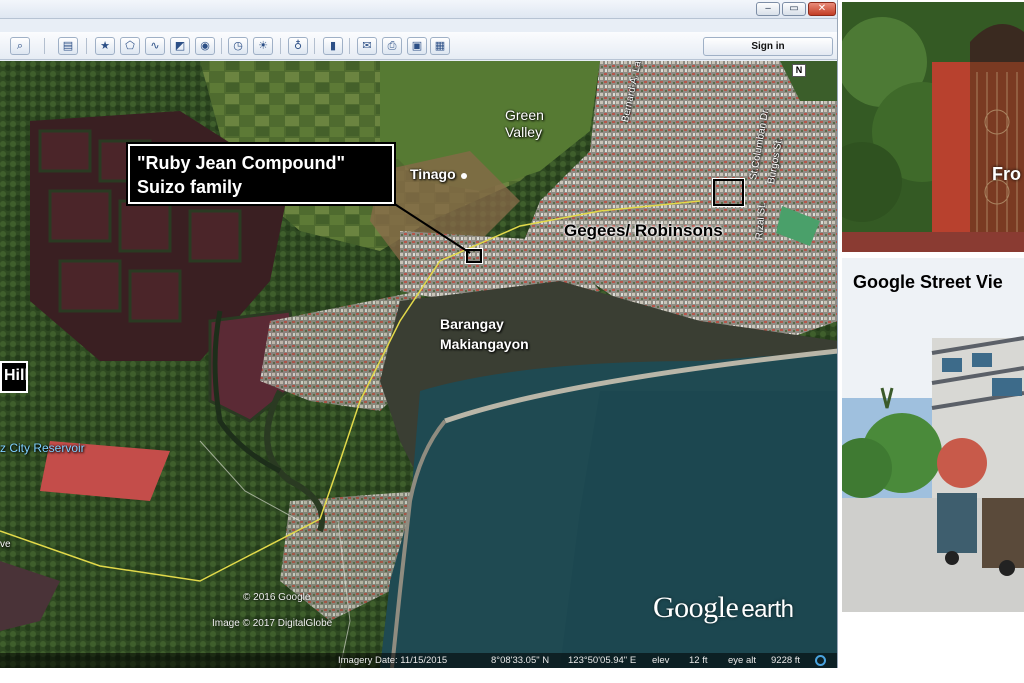 Image resolution: width=1024 pixels, height=683 pixels. I want to click on maximize-button: ▭, so click(794, 9).